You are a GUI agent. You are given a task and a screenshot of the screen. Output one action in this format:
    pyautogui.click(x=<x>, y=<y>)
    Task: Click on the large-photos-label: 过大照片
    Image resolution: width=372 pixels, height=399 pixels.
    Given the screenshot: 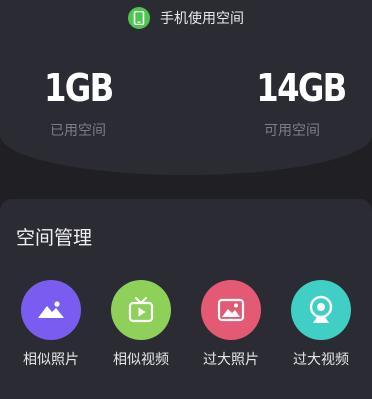 What is the action you would take?
    pyautogui.click(x=231, y=360)
    